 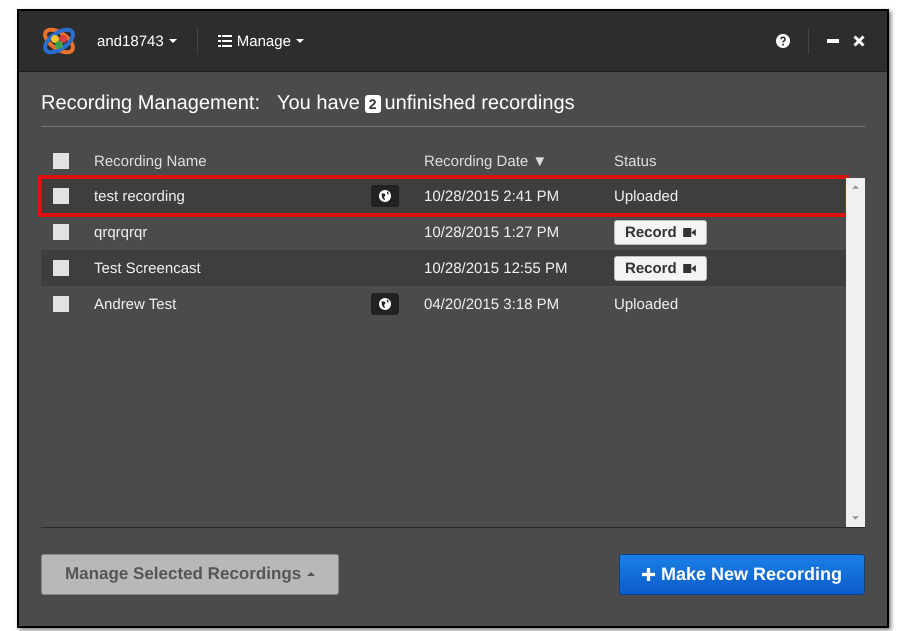 What do you see at coordinates (739, 161) in the screenshot?
I see `column-header: Status` at bounding box center [739, 161].